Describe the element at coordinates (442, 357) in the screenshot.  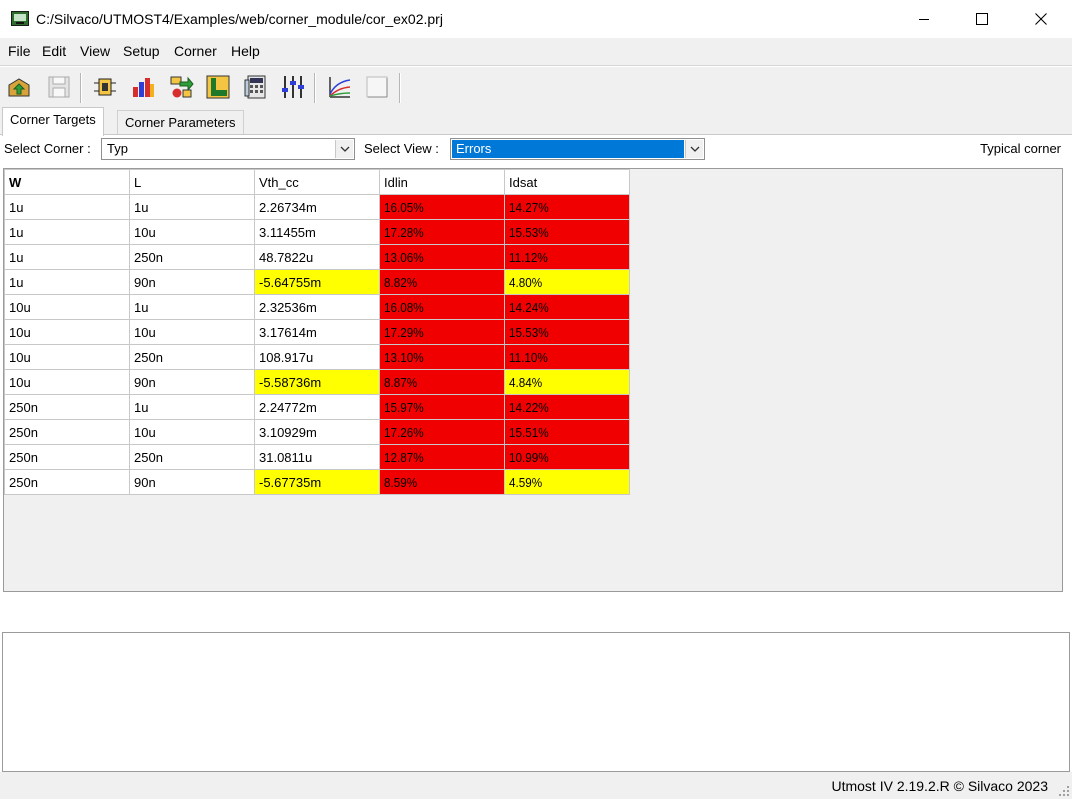
I see `cell-idlin: 13.10%` at that location.